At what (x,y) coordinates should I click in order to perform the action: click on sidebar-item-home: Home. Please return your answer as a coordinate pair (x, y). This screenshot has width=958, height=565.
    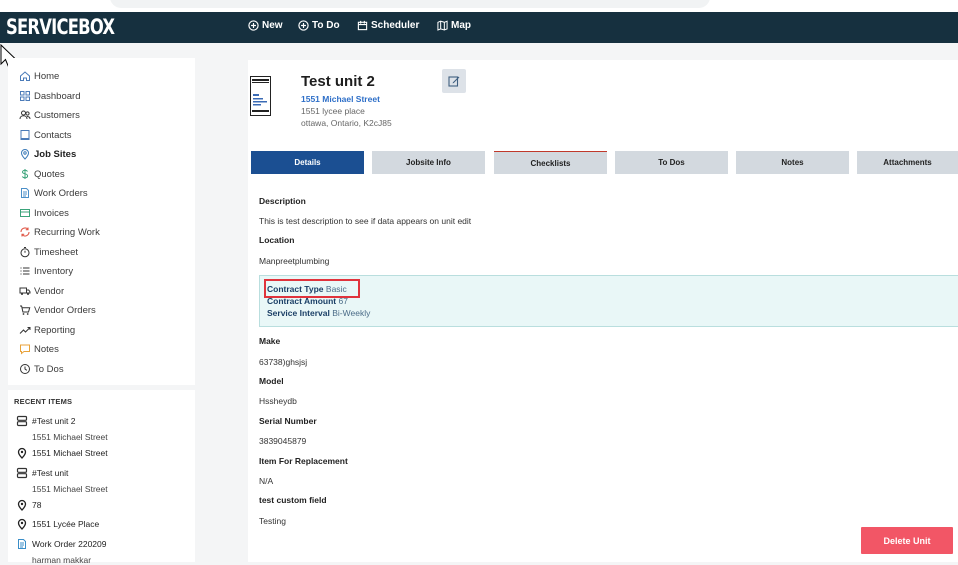
    Looking at the image, I should click on (39, 76).